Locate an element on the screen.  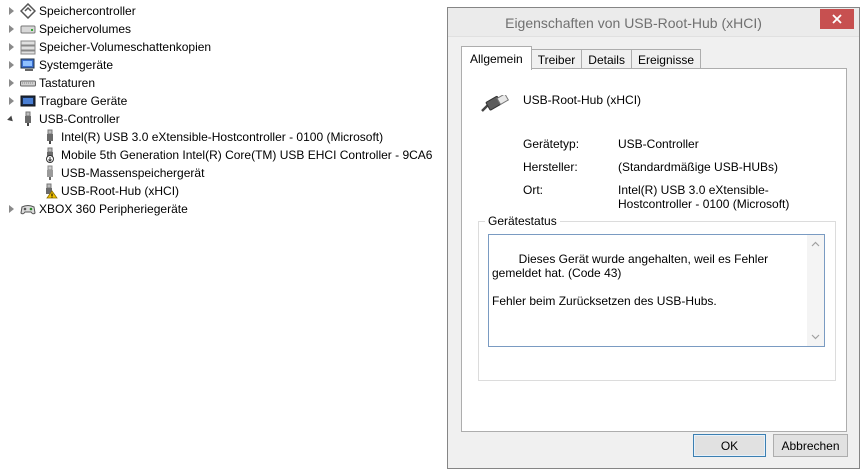
tab-ereignisse: Ereignisse is located at coordinates (665, 59).